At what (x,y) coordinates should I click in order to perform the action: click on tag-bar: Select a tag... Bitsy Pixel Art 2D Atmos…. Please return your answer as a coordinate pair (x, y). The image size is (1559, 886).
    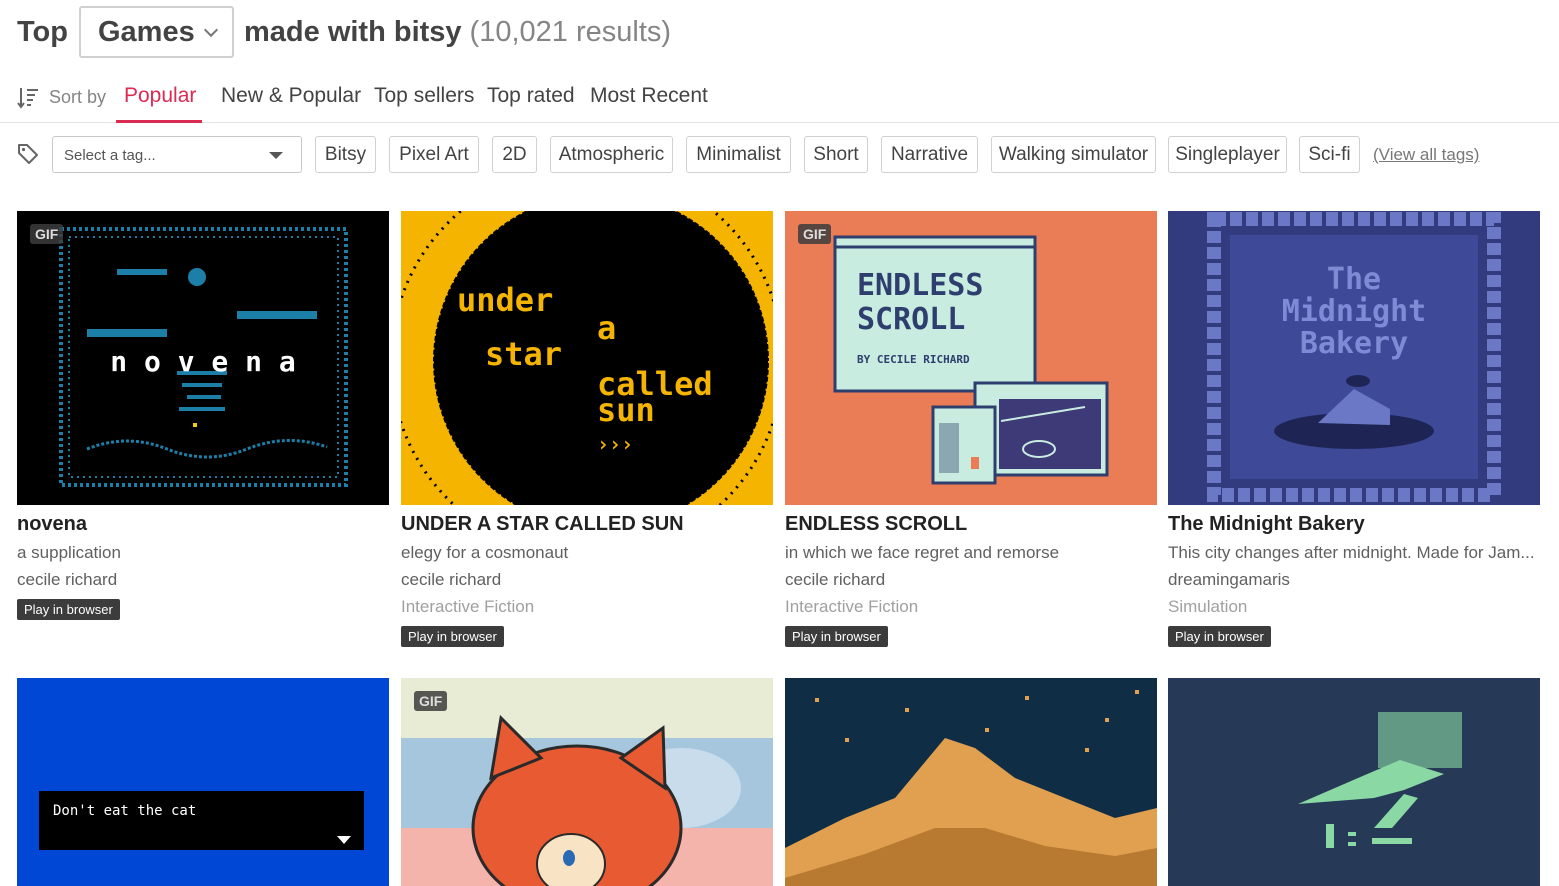
    Looking at the image, I should click on (779, 155).